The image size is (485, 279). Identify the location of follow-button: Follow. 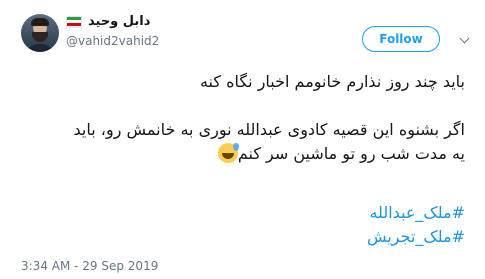
(401, 39).